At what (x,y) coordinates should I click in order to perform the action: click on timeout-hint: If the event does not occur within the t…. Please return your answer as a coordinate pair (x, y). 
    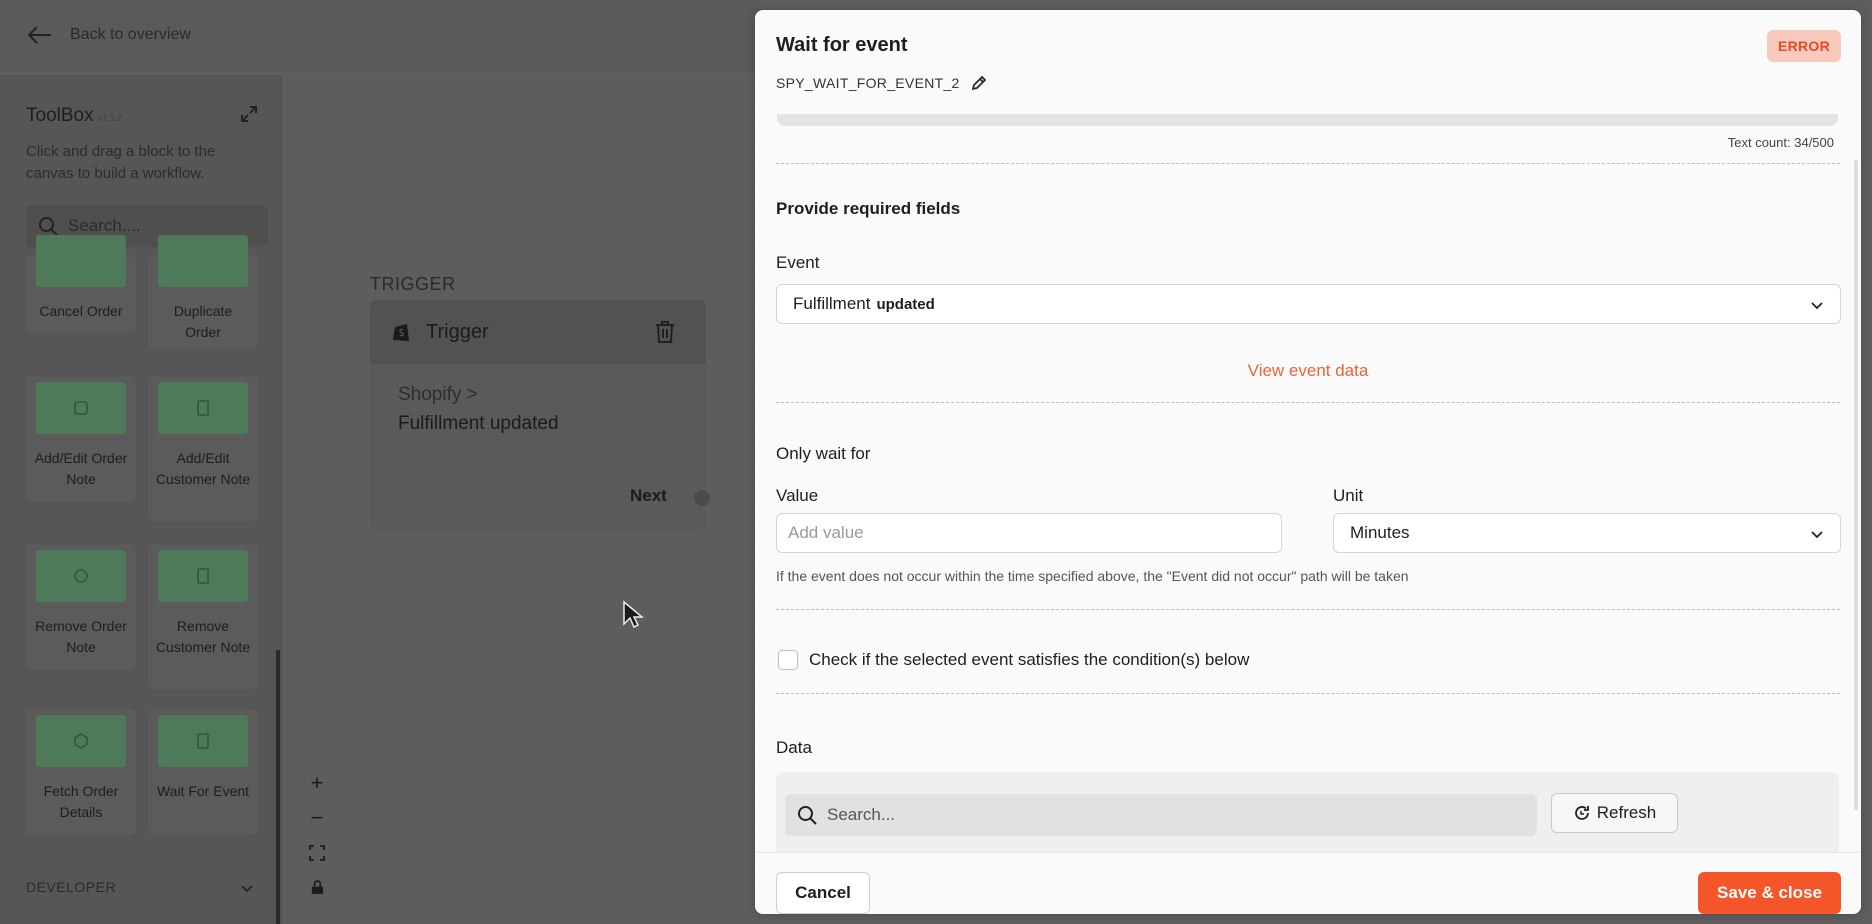
    Looking at the image, I should click on (1092, 576).